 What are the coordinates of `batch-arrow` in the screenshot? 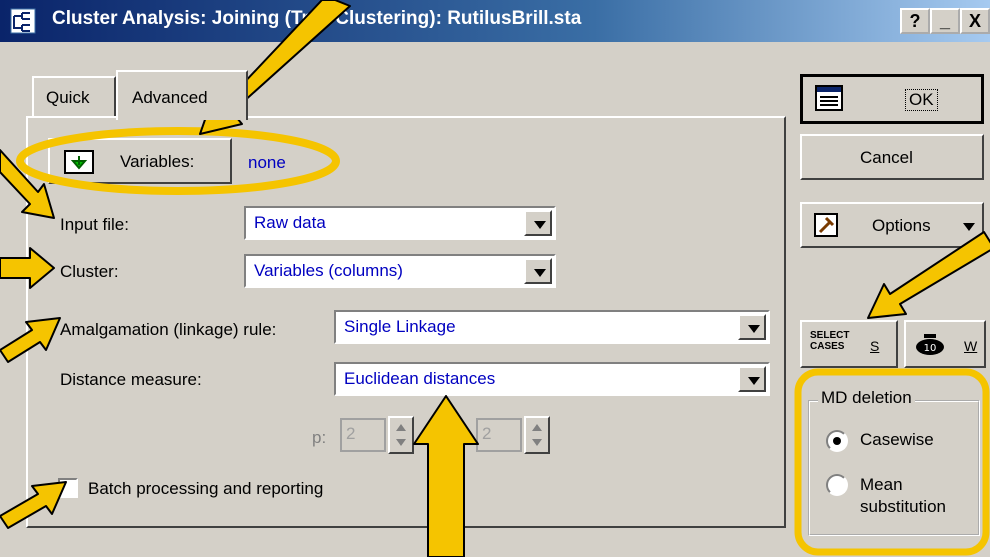 It's located at (33, 505).